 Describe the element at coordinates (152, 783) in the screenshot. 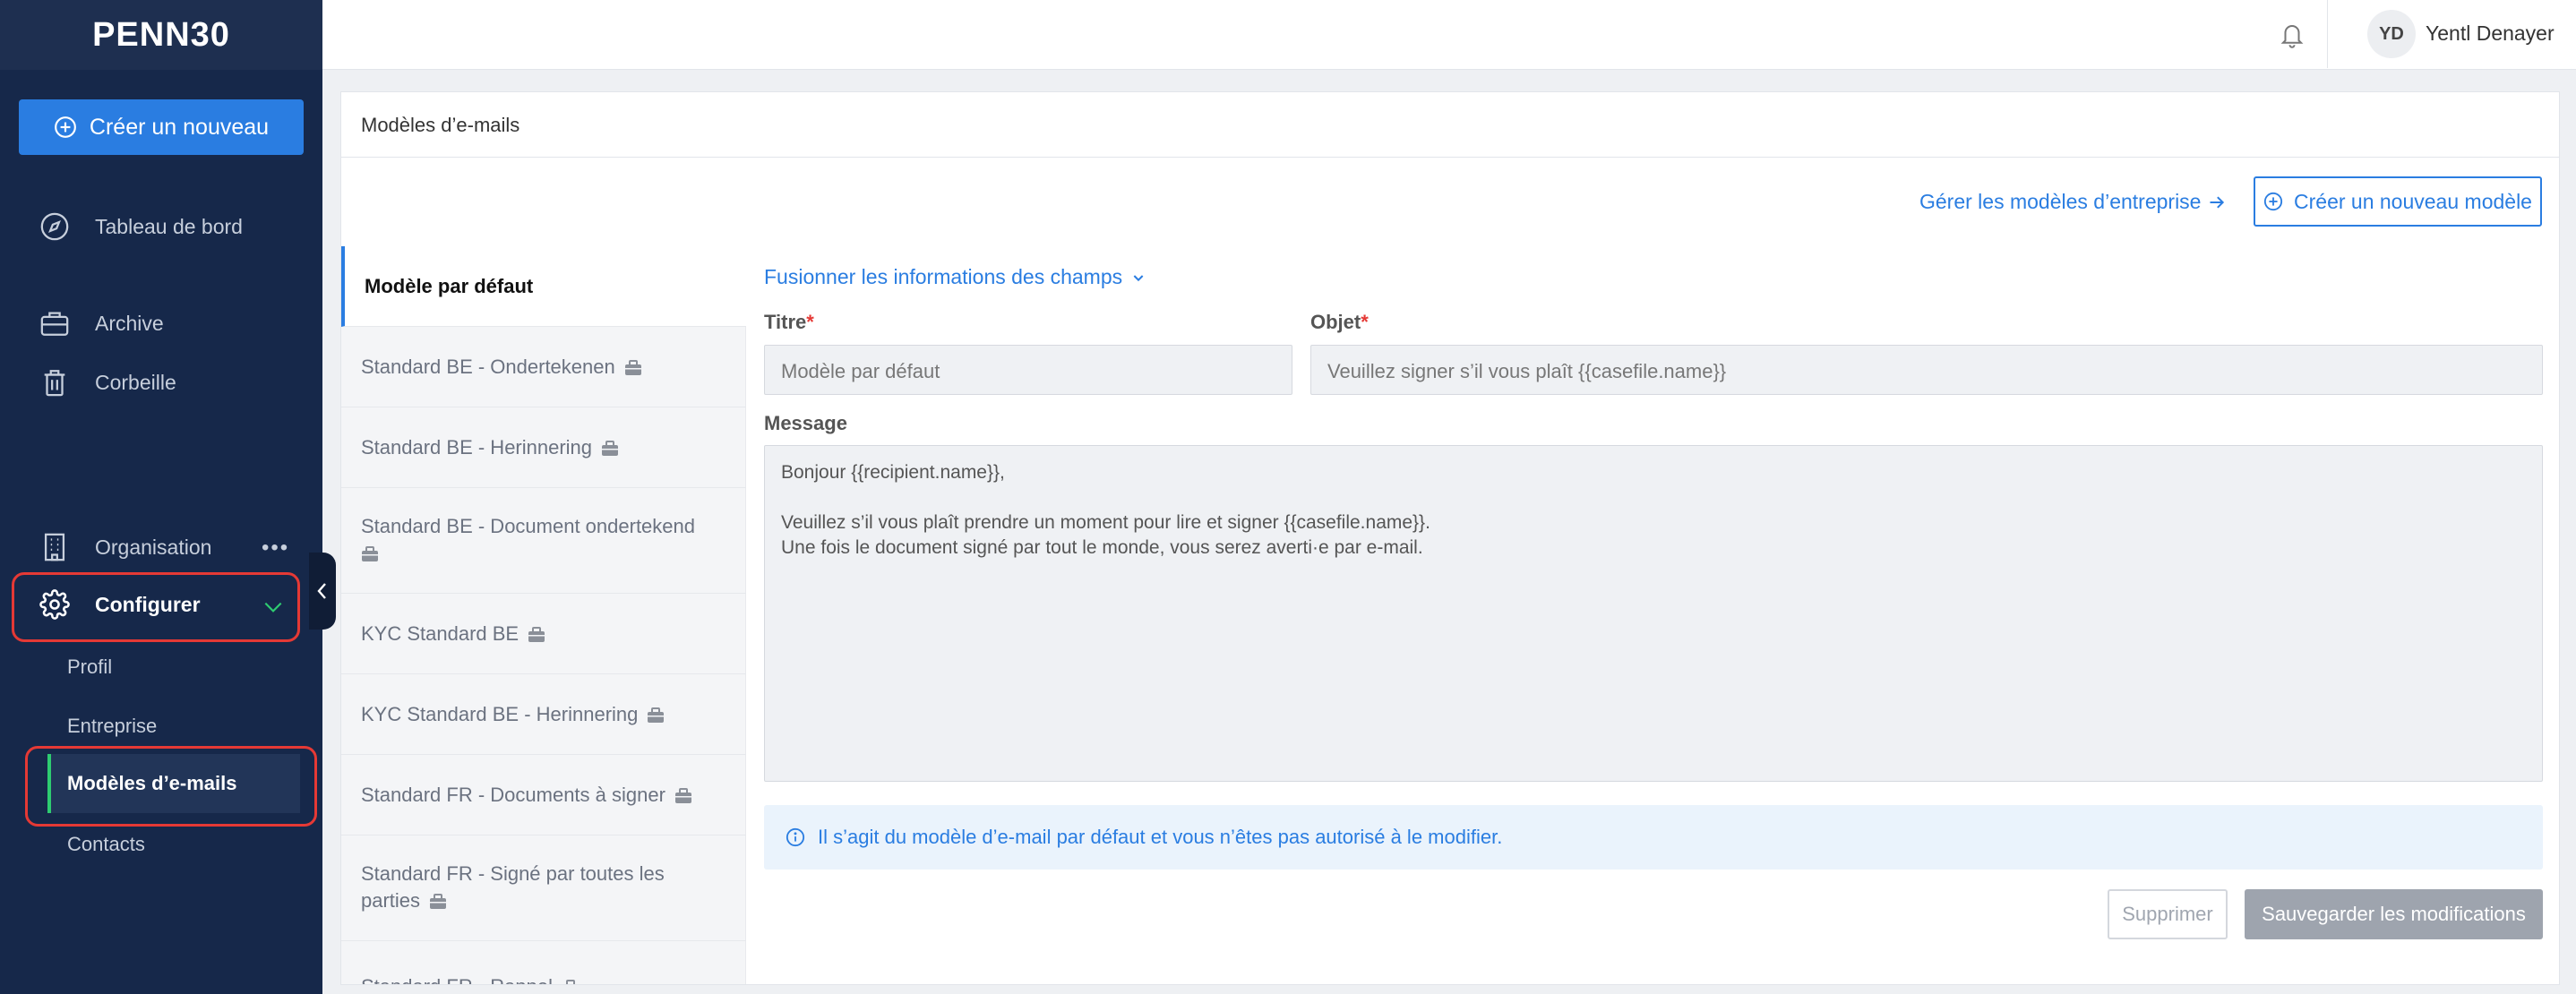

I see `sub-item-email-templates-label: Modèles d’e-mails` at that location.